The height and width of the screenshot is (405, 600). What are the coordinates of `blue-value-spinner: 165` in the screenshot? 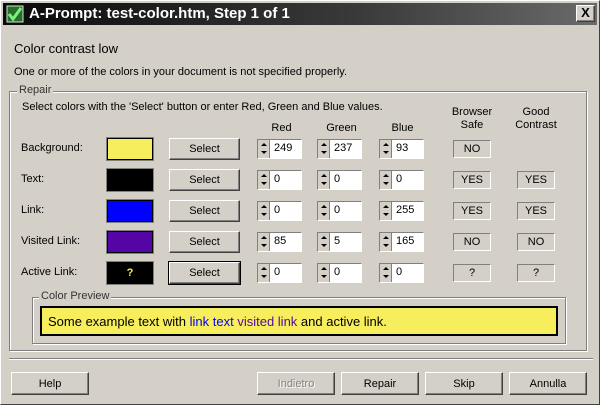 It's located at (401, 242).